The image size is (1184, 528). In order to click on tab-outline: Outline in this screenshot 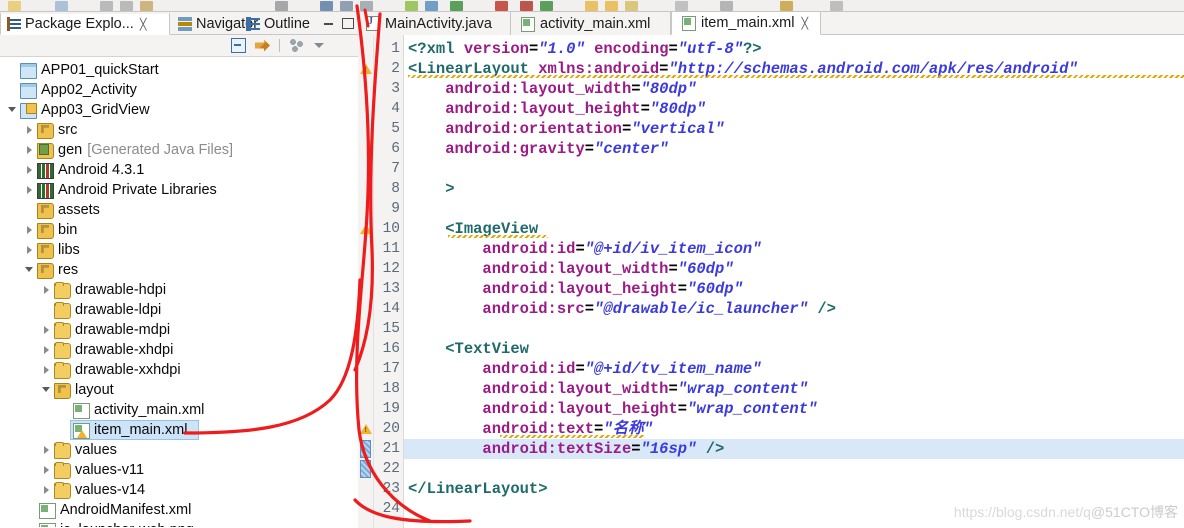, I will do `click(278, 23)`.